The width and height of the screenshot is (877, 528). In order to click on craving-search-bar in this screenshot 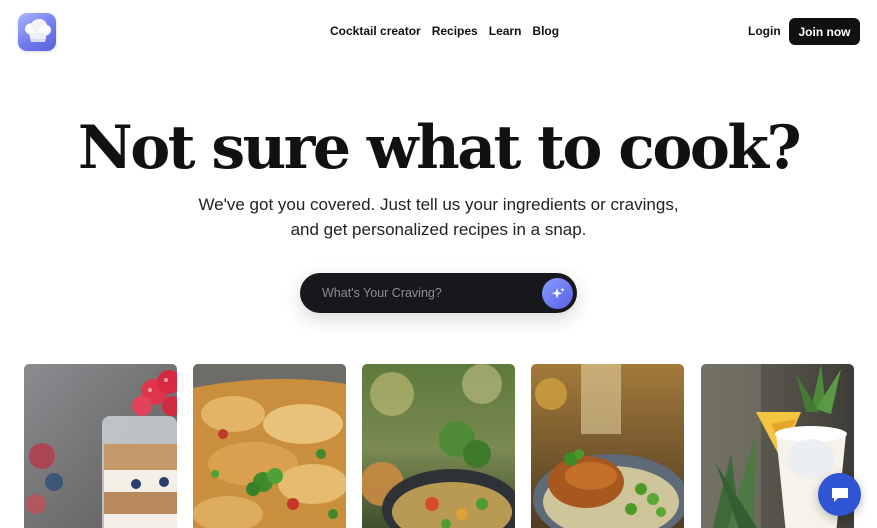, I will do `click(438, 293)`.